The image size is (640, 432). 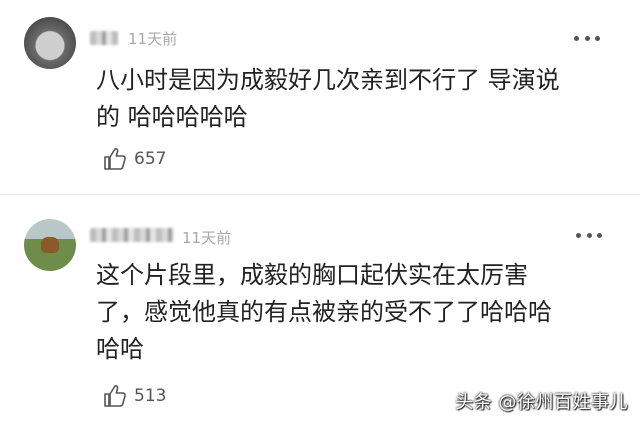 What do you see at coordinates (312, 275) in the screenshot?
I see `comment-text-line: 这个片段里，成毅的胸口起伏实在太厉害` at bounding box center [312, 275].